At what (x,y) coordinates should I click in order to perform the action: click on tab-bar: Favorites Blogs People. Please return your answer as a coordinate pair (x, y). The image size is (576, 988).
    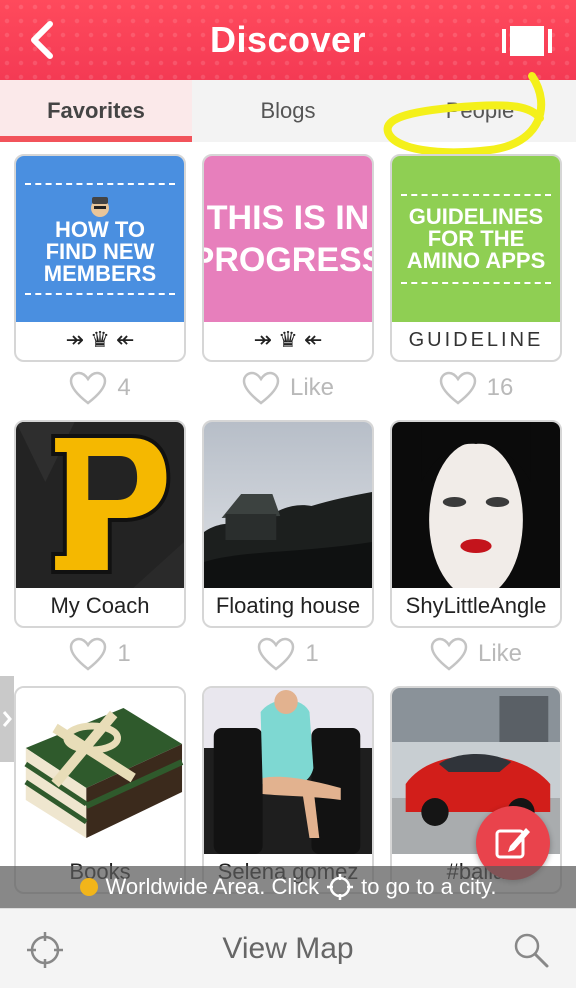
    Looking at the image, I should click on (288, 111).